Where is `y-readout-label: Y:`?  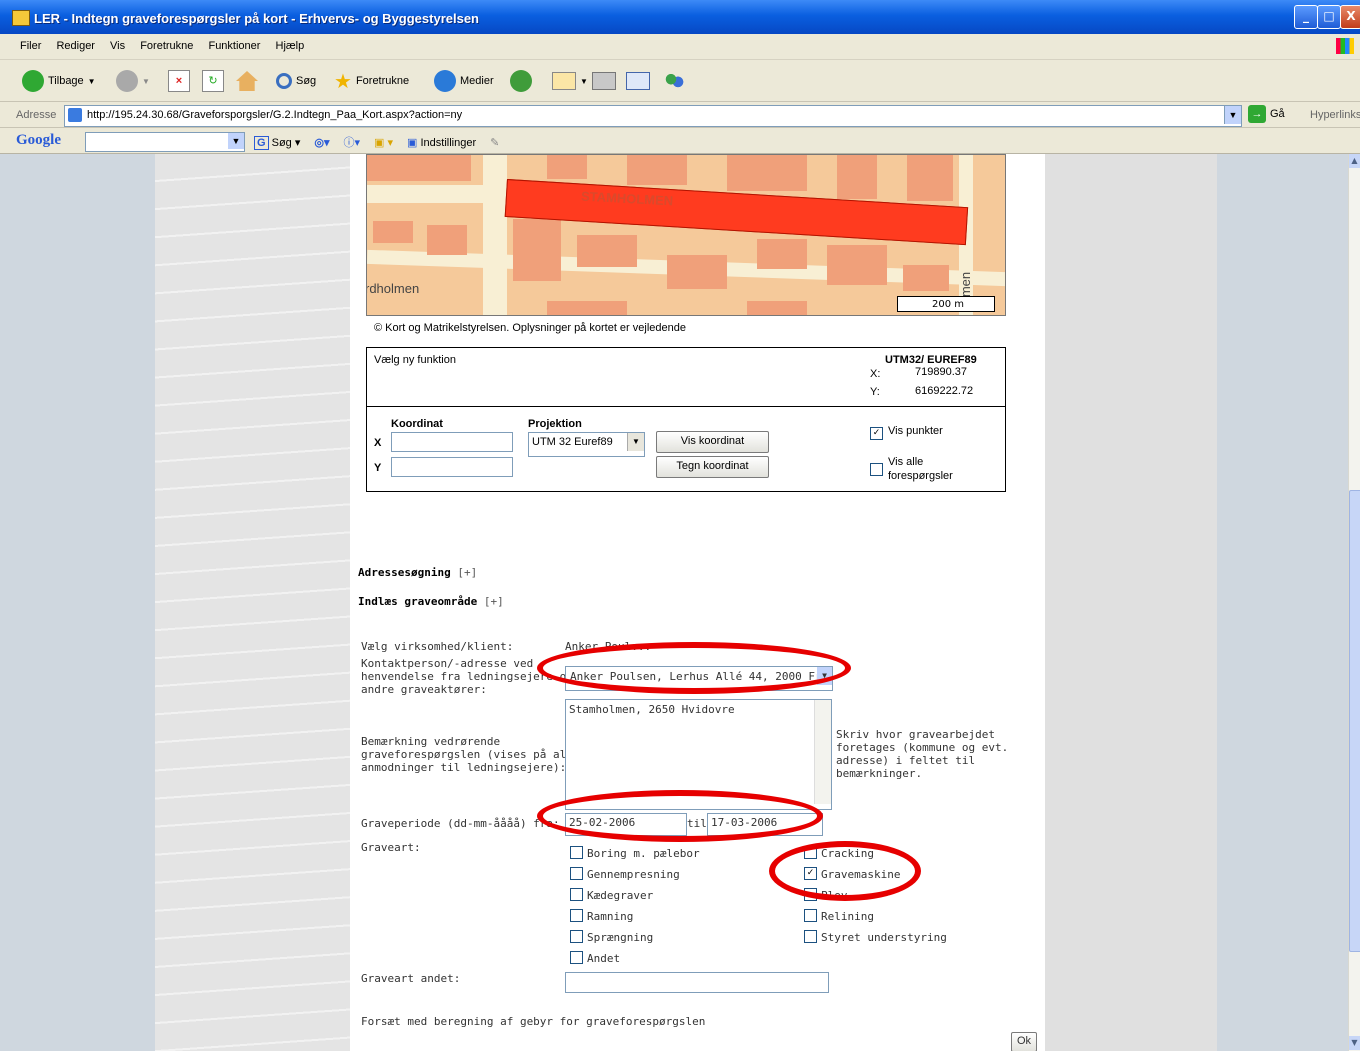 y-readout-label: Y: is located at coordinates (875, 392).